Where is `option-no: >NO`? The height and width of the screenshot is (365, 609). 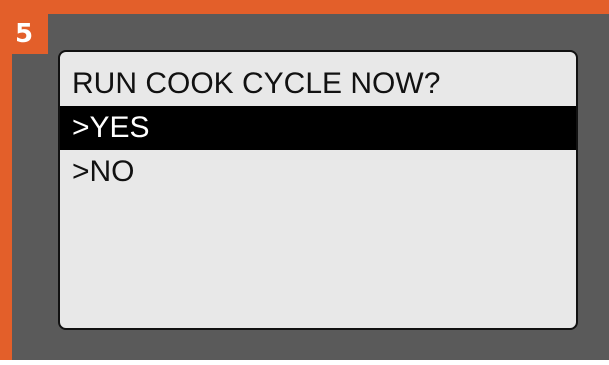
option-no: >NO is located at coordinates (318, 172).